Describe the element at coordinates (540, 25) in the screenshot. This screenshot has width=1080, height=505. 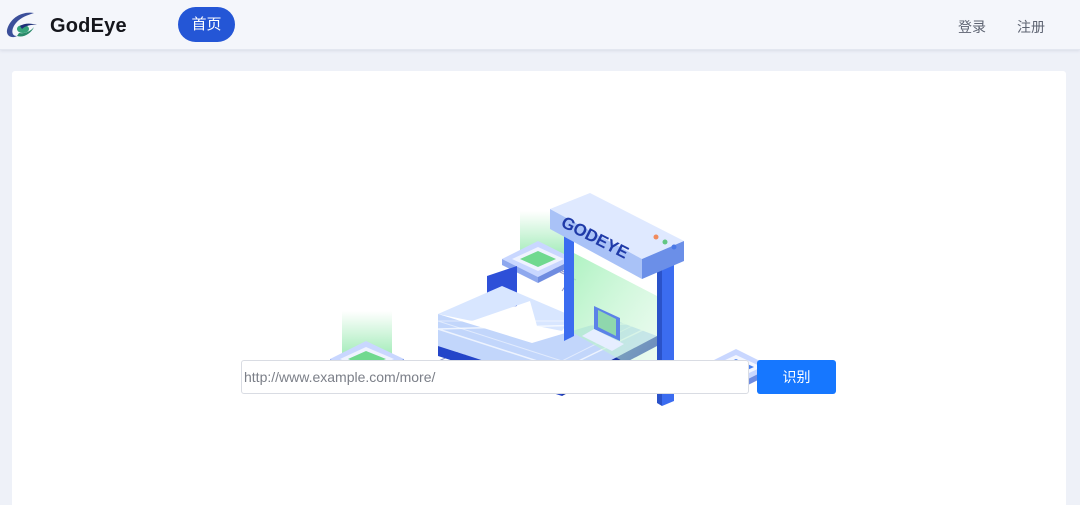
I see `top-navbar: GodEye 首页 登录 注册` at that location.